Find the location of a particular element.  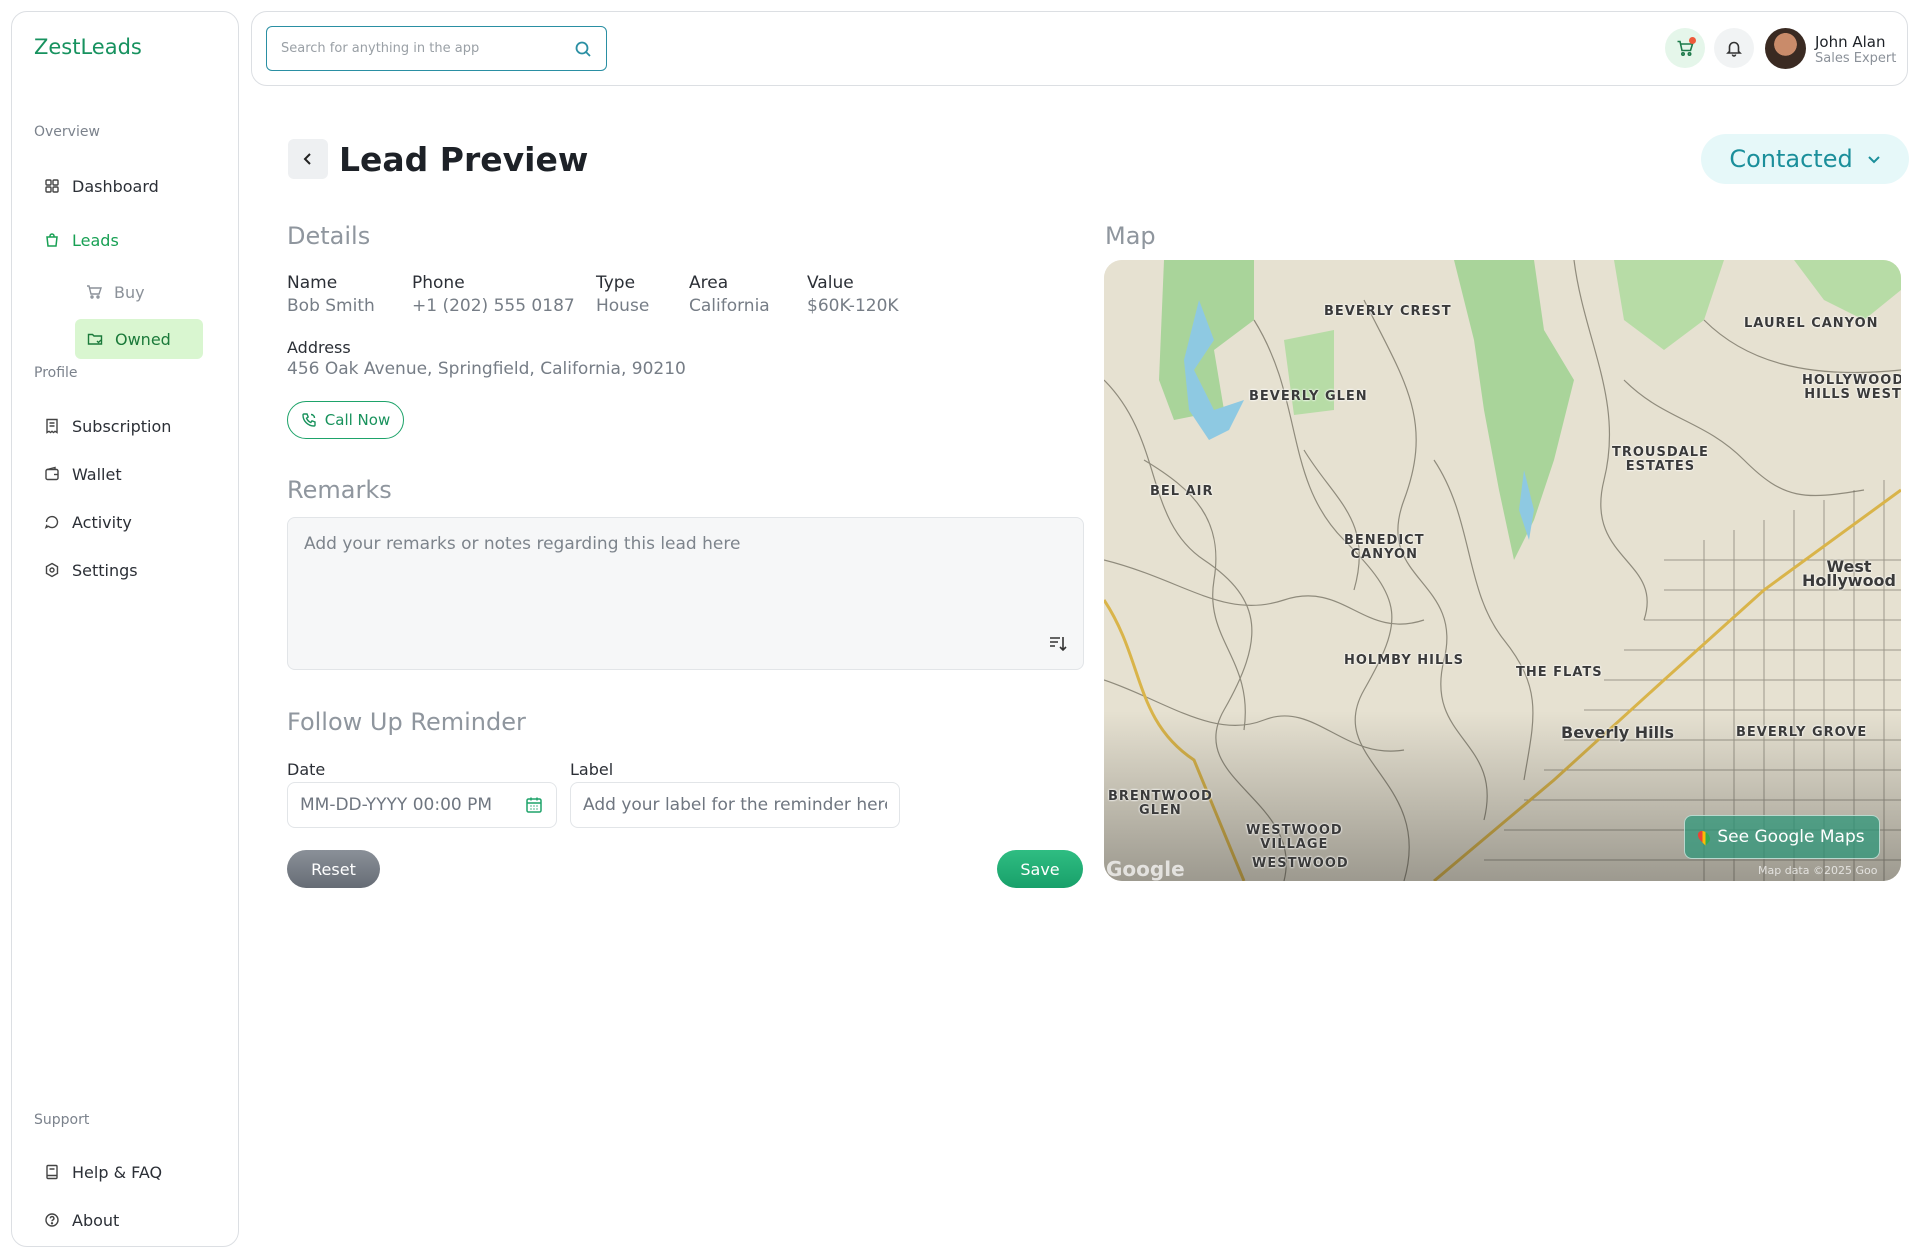

sidebar-item-leads: Leads is located at coordinates (81, 240).